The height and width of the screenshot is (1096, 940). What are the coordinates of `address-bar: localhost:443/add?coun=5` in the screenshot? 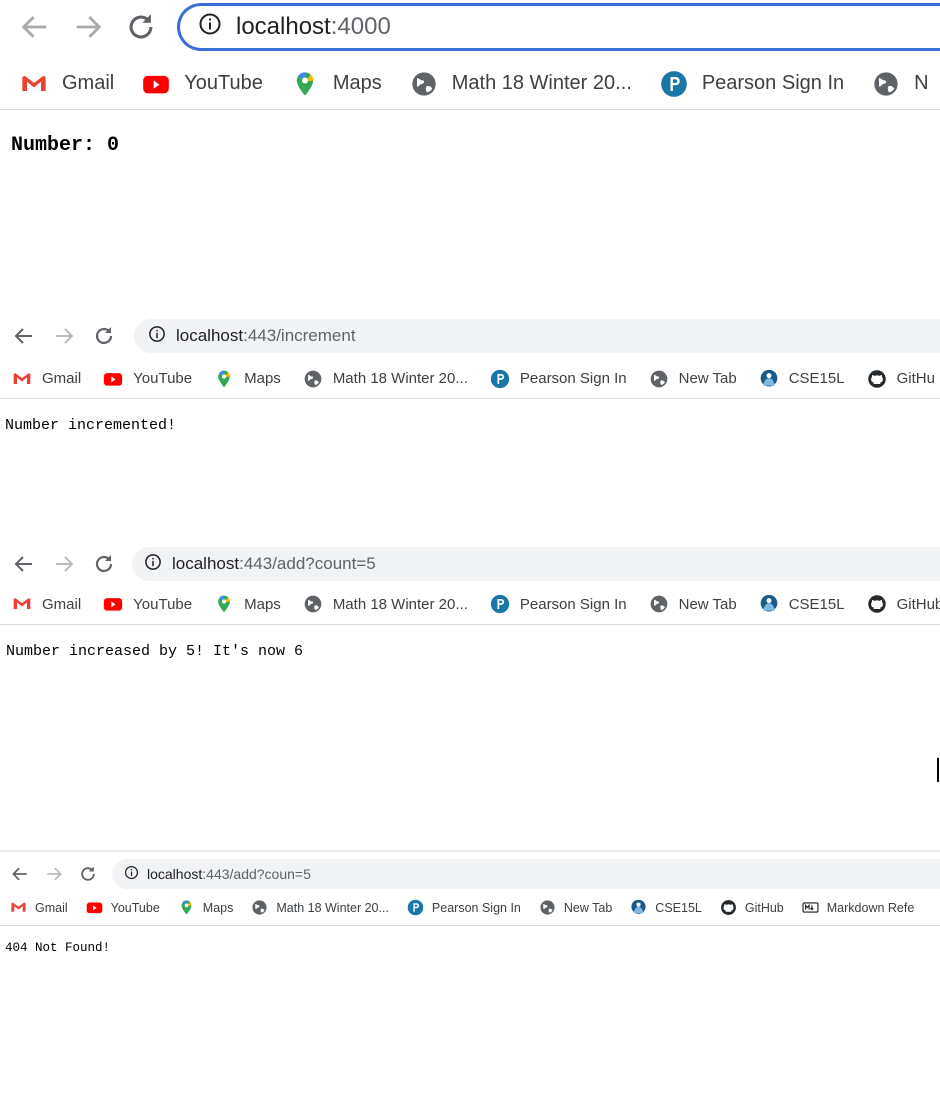 It's located at (526, 874).